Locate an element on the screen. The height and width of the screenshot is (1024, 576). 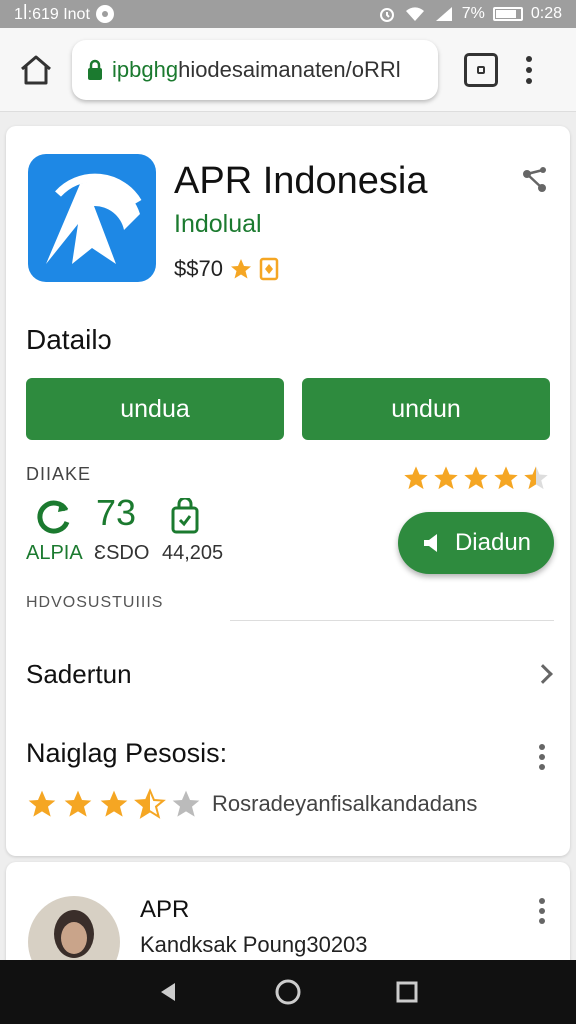
stats-header: DIIAKE is located at coordinates (59, 474).